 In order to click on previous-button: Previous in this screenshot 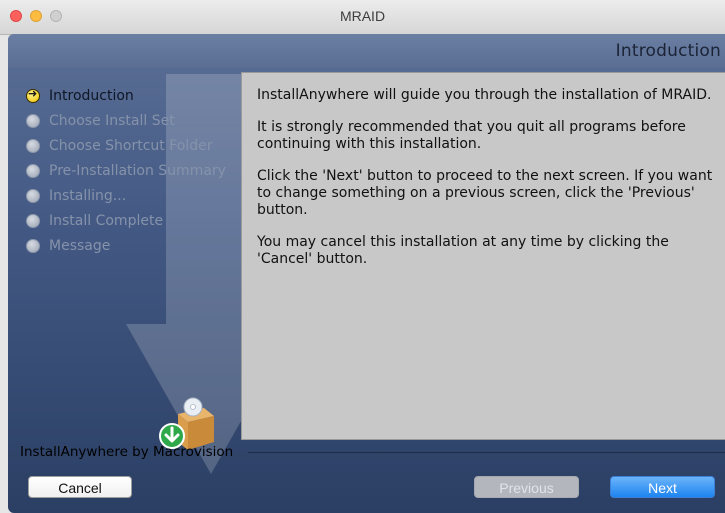, I will do `click(526, 487)`.